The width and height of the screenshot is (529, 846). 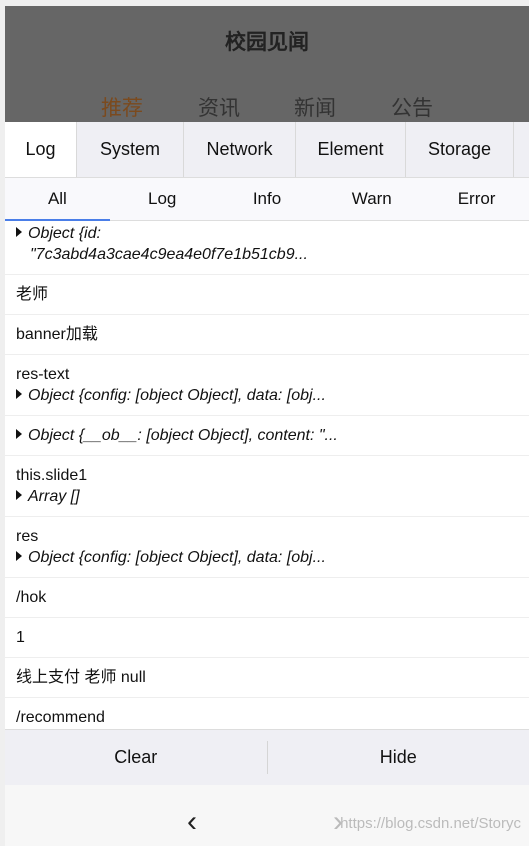 What do you see at coordinates (476, 199) in the screenshot?
I see `filter-error: Error` at bounding box center [476, 199].